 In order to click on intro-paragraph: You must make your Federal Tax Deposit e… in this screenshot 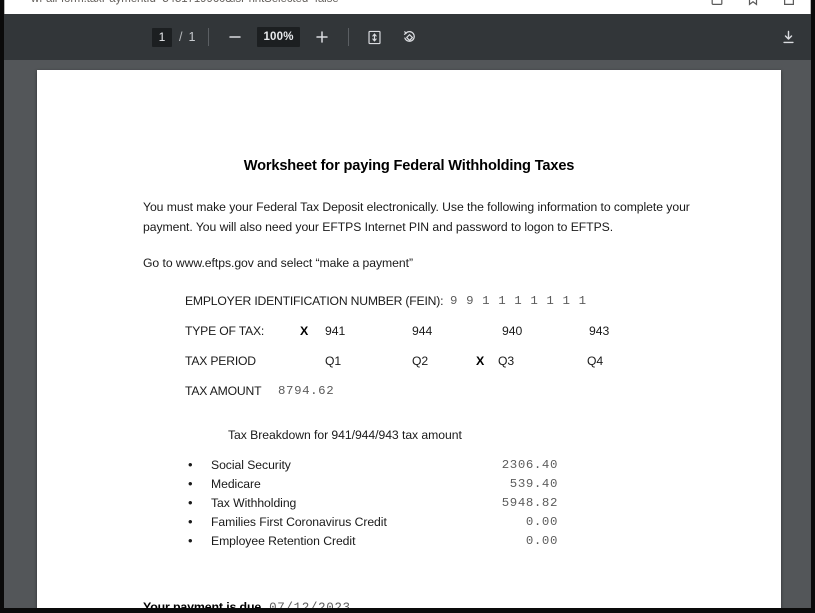, I will do `click(416, 217)`.